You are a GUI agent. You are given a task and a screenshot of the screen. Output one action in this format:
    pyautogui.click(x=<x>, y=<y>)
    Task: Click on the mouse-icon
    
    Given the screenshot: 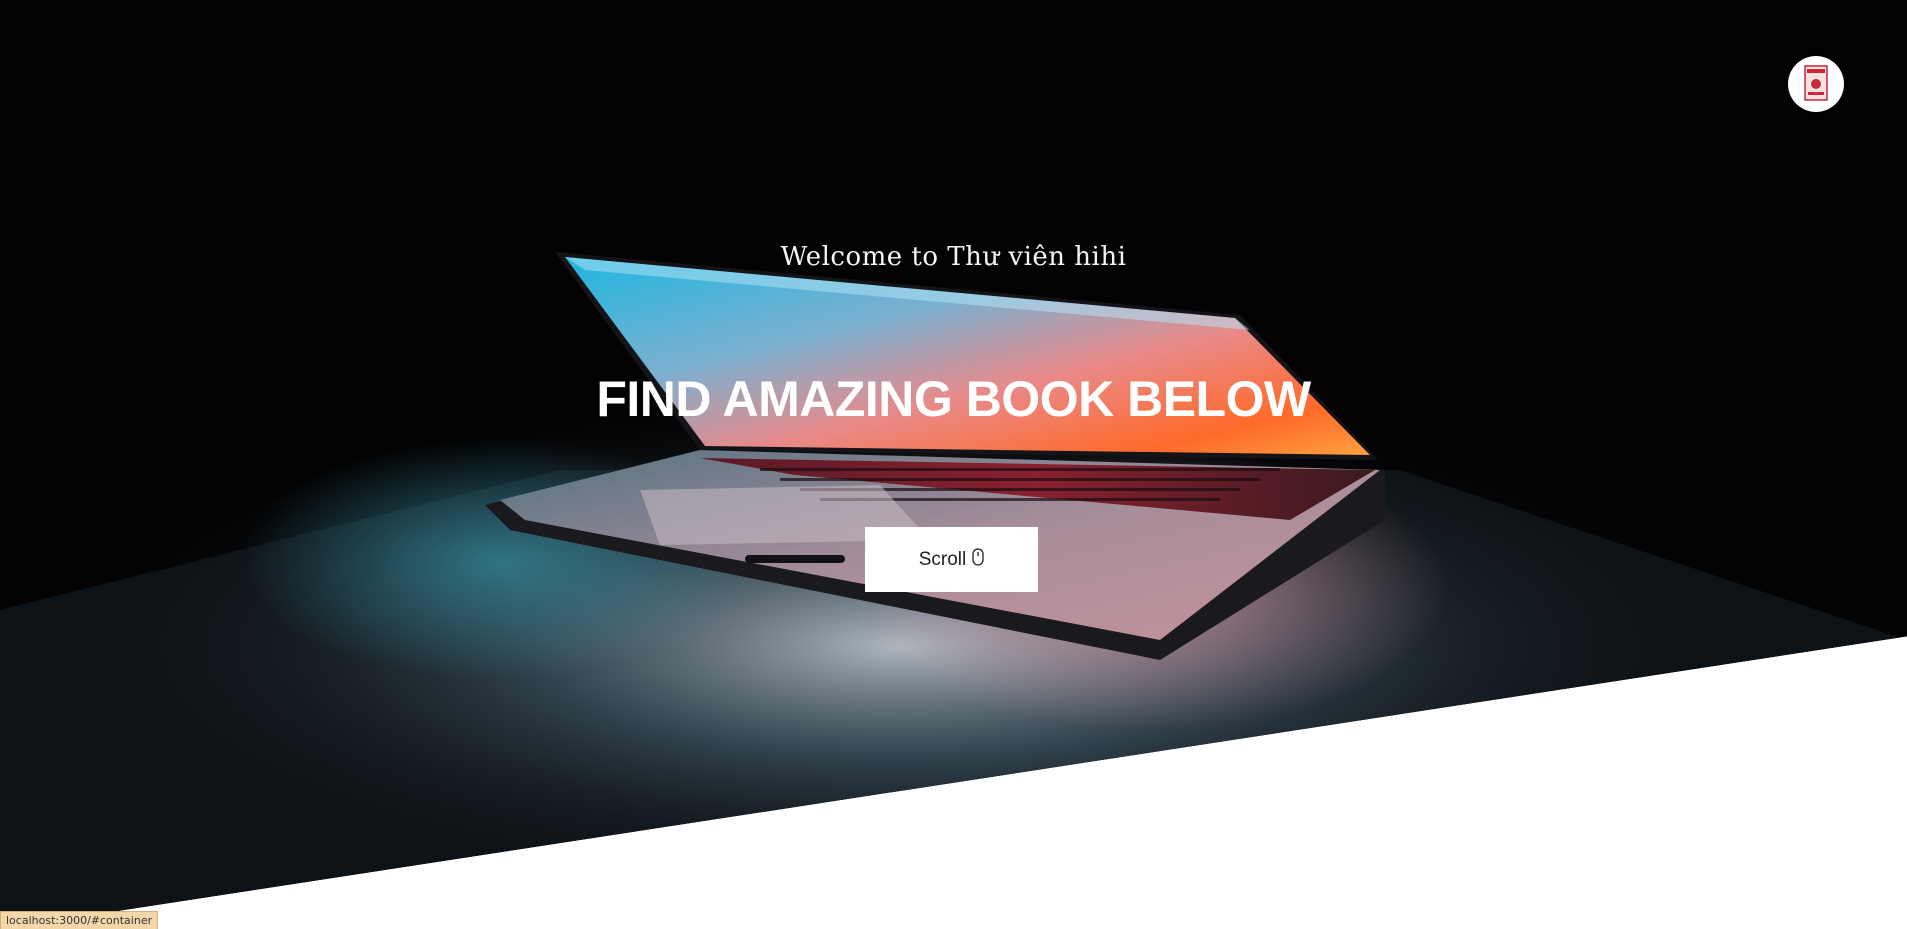 What is the action you would take?
    pyautogui.click(x=978, y=559)
    